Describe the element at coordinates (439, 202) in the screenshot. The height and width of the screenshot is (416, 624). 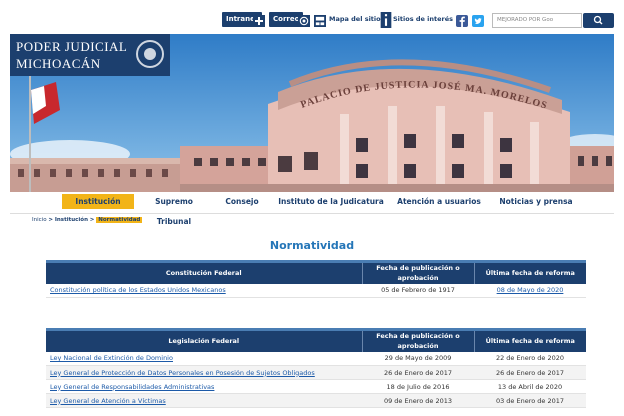
I see `nav-item-atencion-usuarios: Atención a usuarios` at that location.